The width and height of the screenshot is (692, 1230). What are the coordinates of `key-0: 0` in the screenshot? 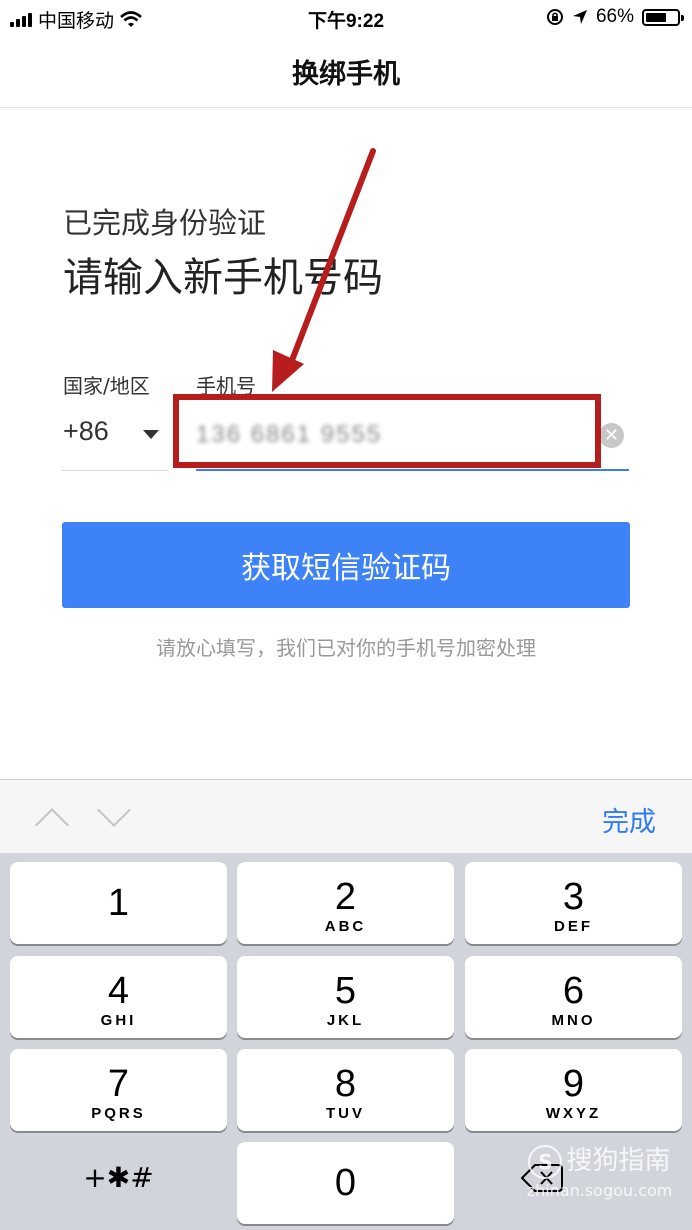 It's located at (345, 1183).